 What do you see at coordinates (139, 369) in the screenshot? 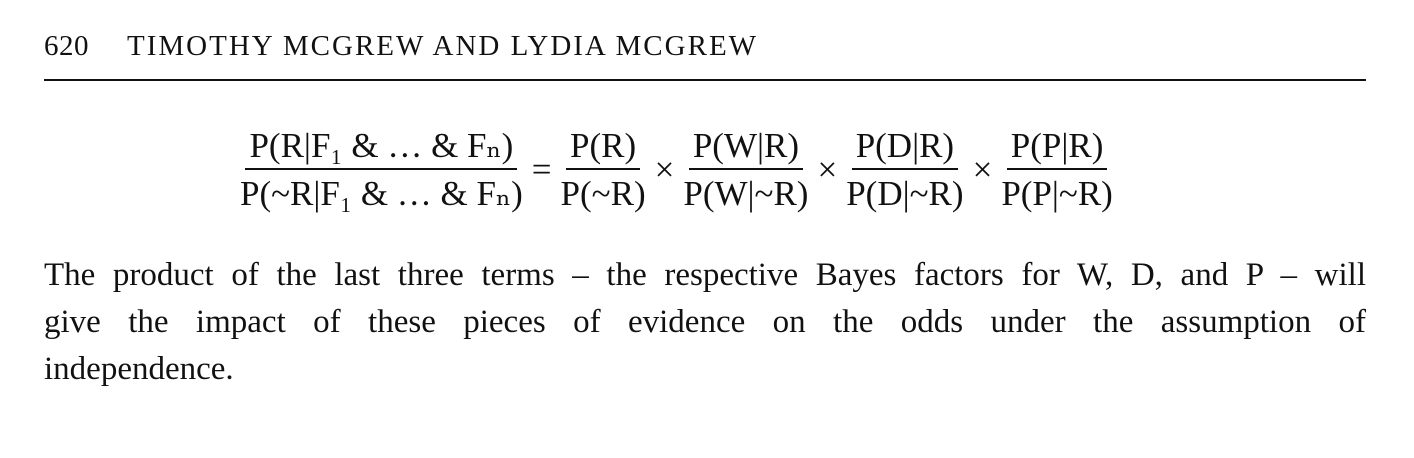
I see `paragraph-line: independence.` at bounding box center [139, 369].